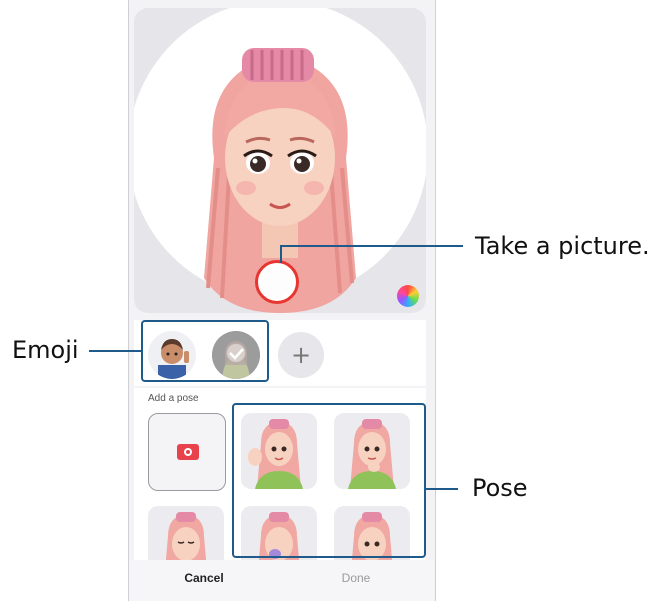 Image resolution: width=665 pixels, height=601 pixels. I want to click on picture-callout-vline, so click(281, 254).